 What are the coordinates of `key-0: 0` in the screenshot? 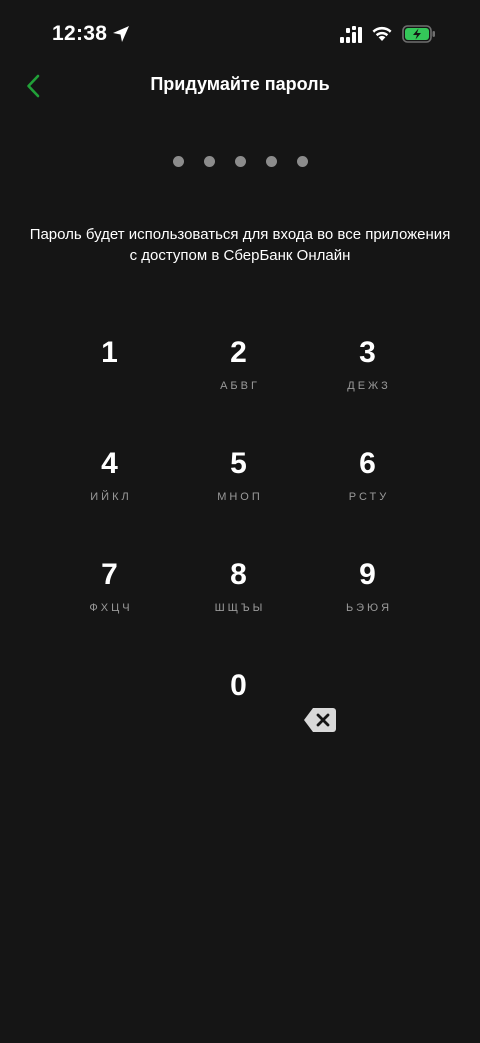 It's located at (238, 710).